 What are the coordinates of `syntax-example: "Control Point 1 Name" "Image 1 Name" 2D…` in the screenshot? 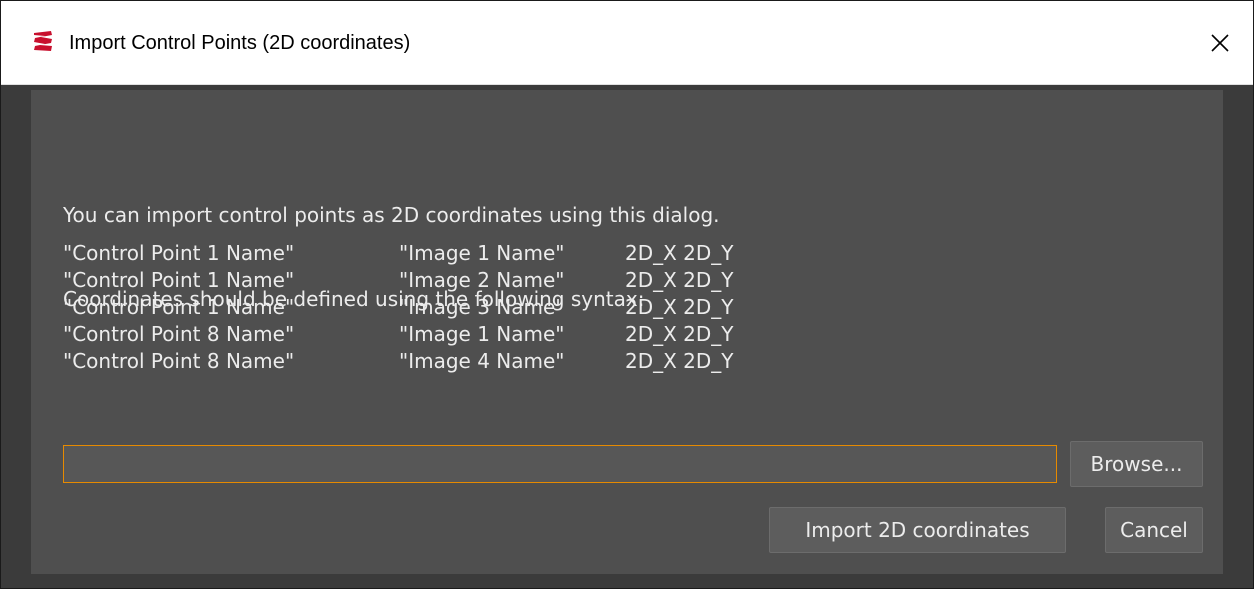 It's located at (398, 307).